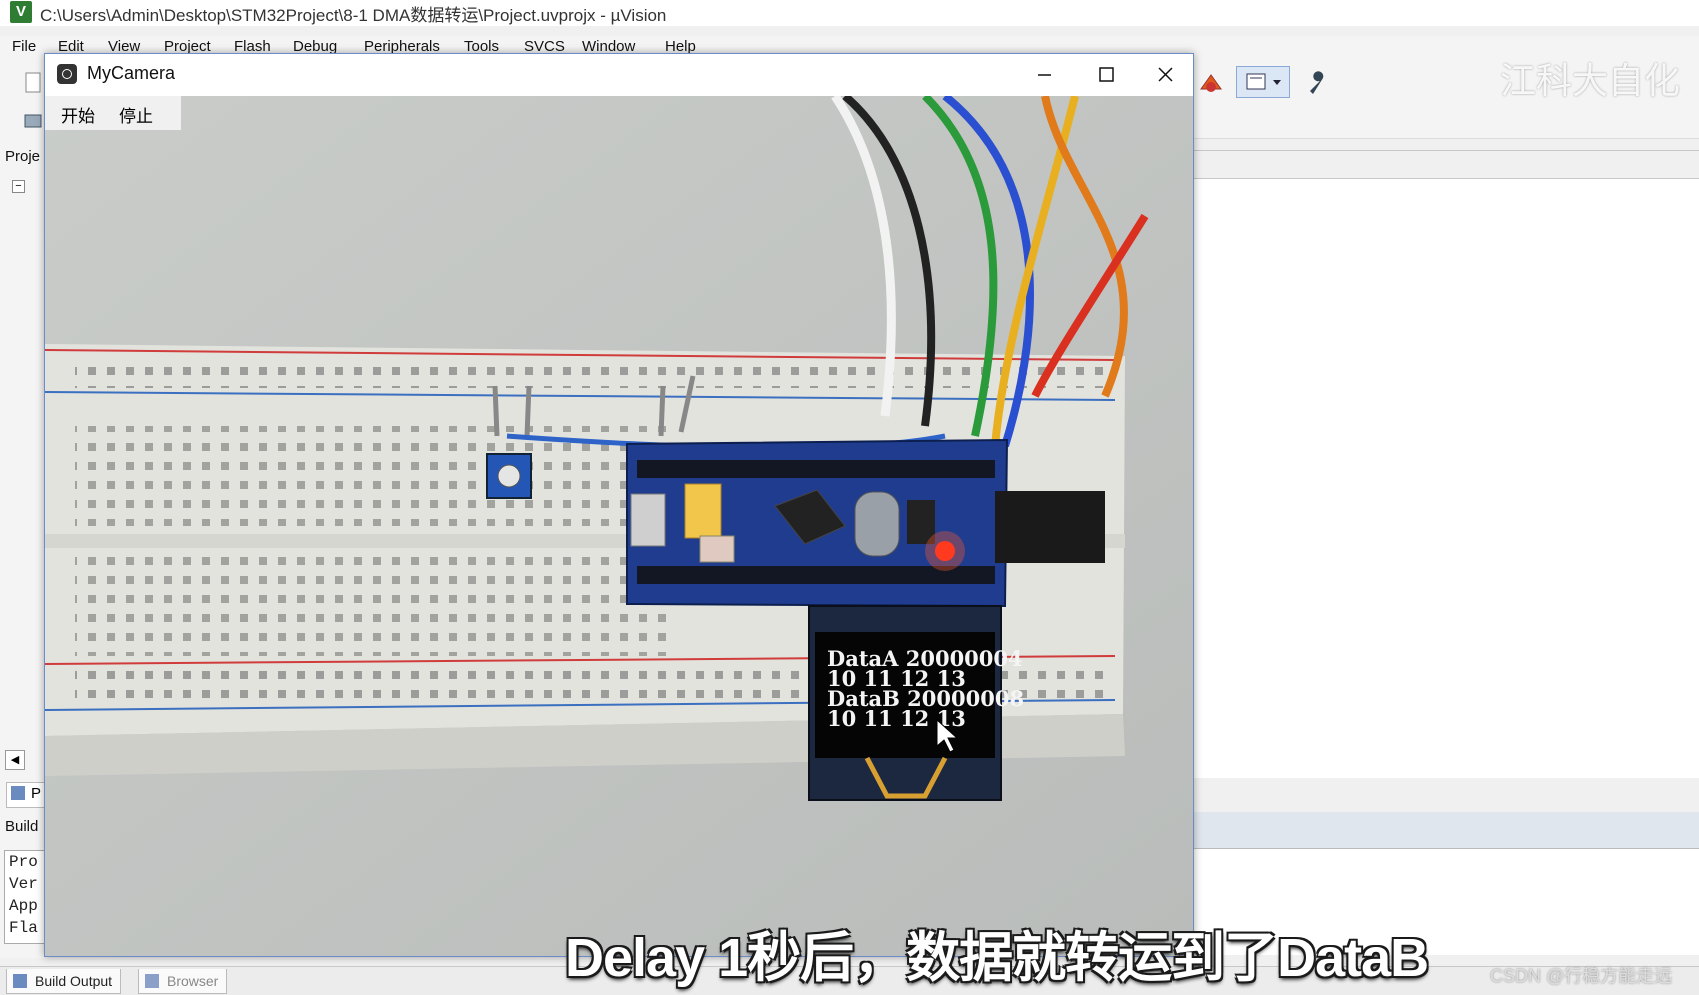 This screenshot has height=995, width=1699. I want to click on build-output-header, so click(1445, 830).